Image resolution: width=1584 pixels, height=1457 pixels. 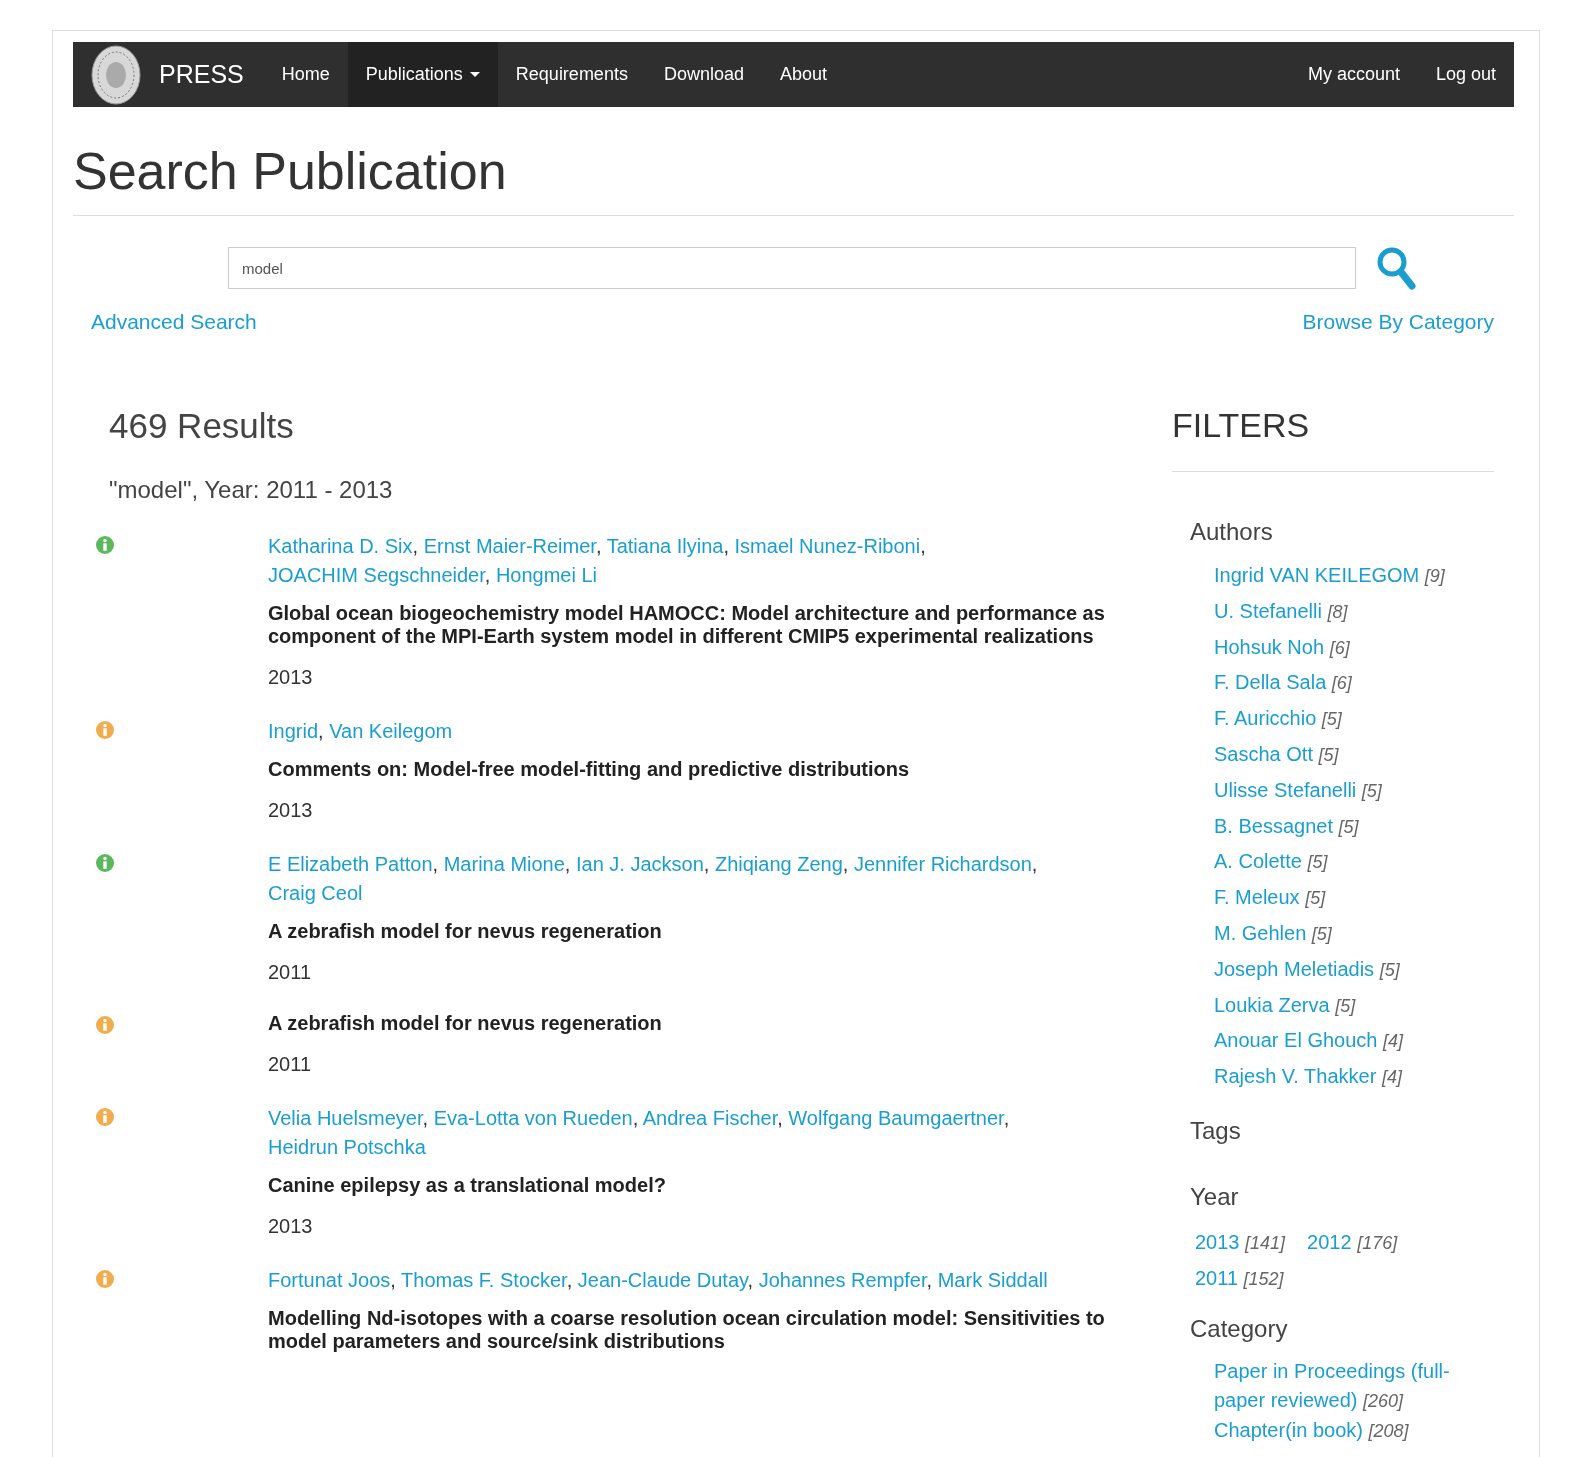 What do you see at coordinates (992, 1280) in the screenshot?
I see `author-link: Mark Siddall` at bounding box center [992, 1280].